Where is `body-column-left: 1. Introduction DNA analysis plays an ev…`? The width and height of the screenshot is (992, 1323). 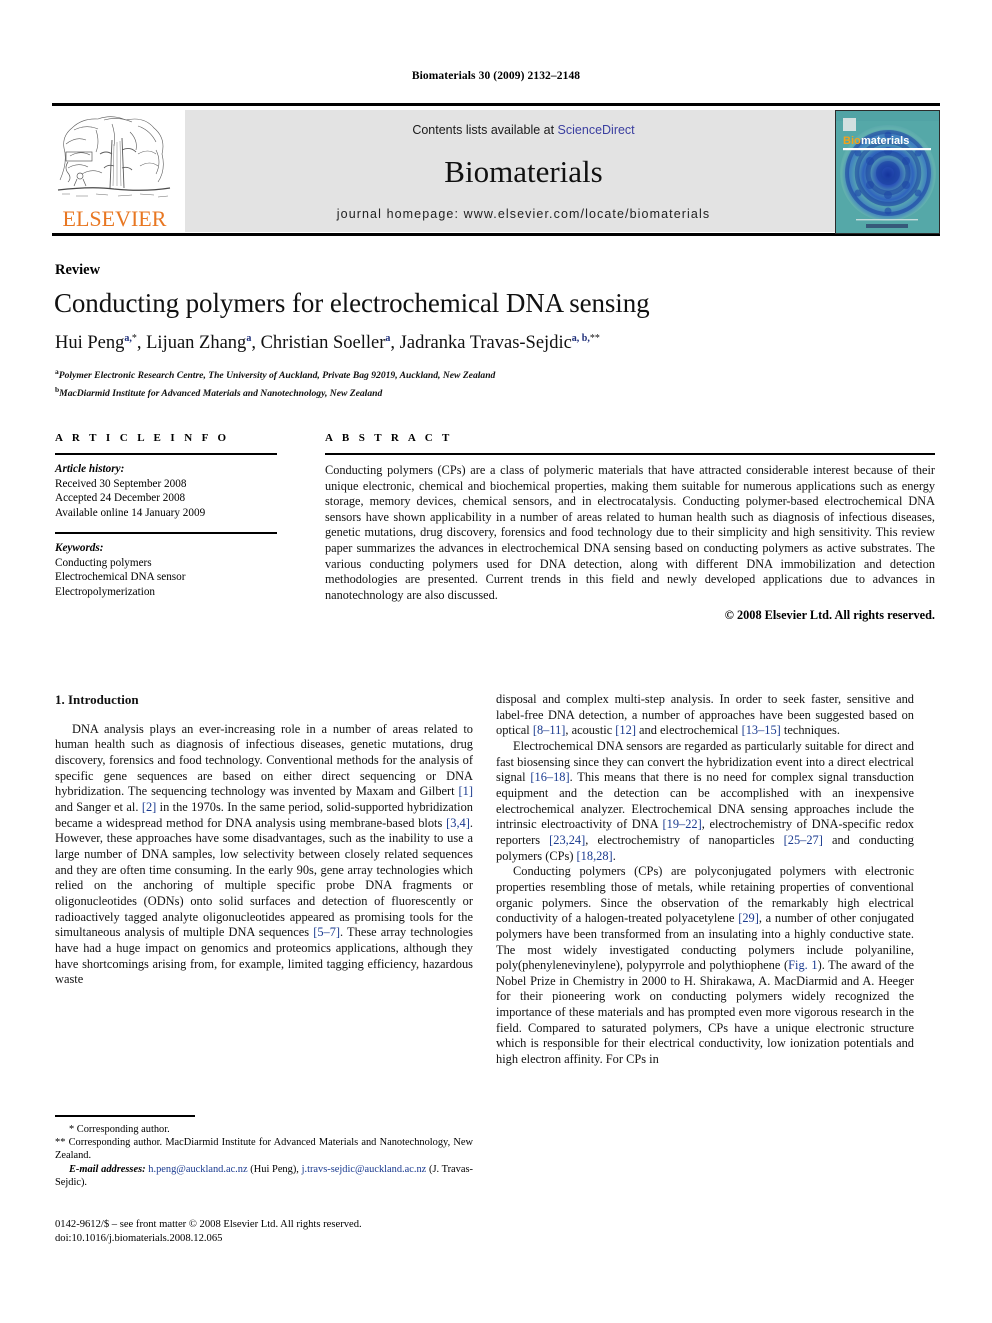
body-column-left: 1. Introduction DNA analysis plays an ev… is located at coordinates (264, 840).